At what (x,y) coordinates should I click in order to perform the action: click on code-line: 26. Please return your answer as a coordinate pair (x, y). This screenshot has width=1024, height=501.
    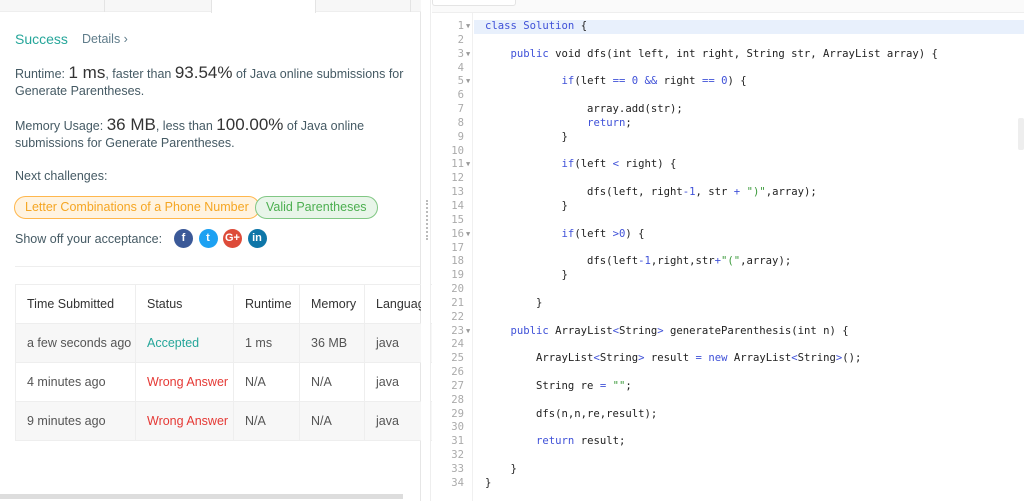
    Looking at the image, I should click on (728, 373).